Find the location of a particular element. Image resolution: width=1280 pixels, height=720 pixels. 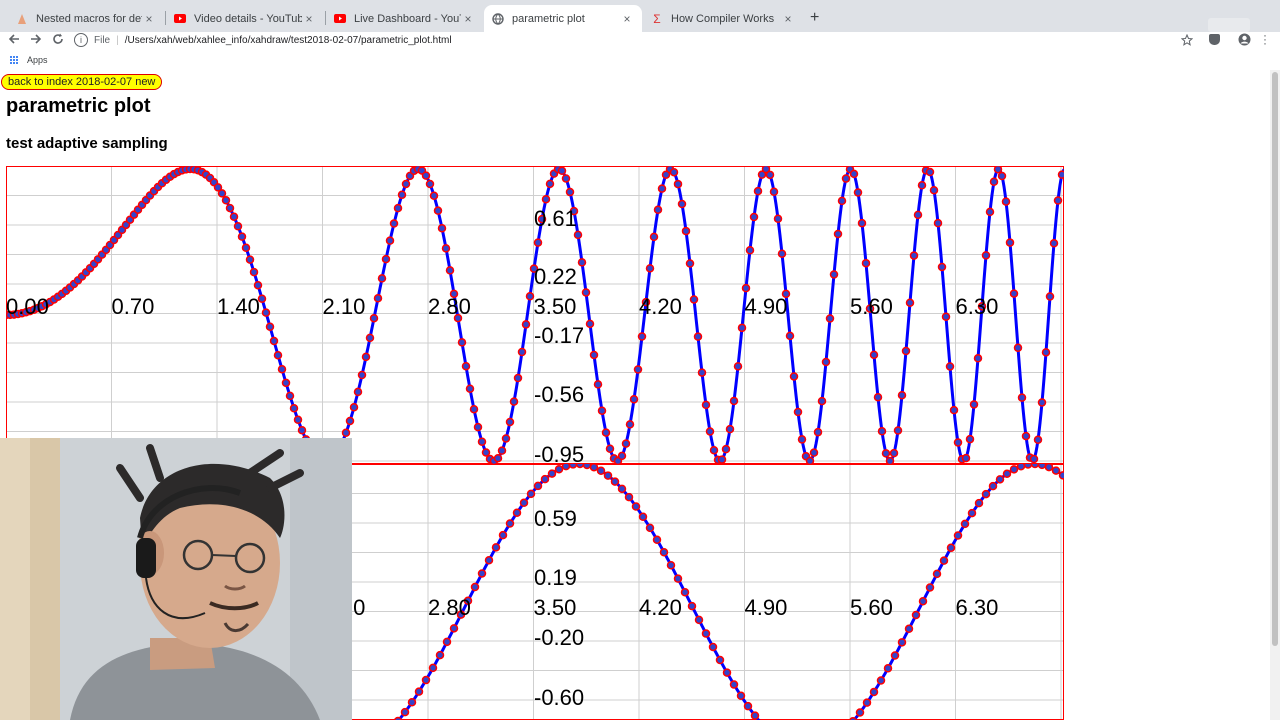

reload-button is located at coordinates (58, 40).